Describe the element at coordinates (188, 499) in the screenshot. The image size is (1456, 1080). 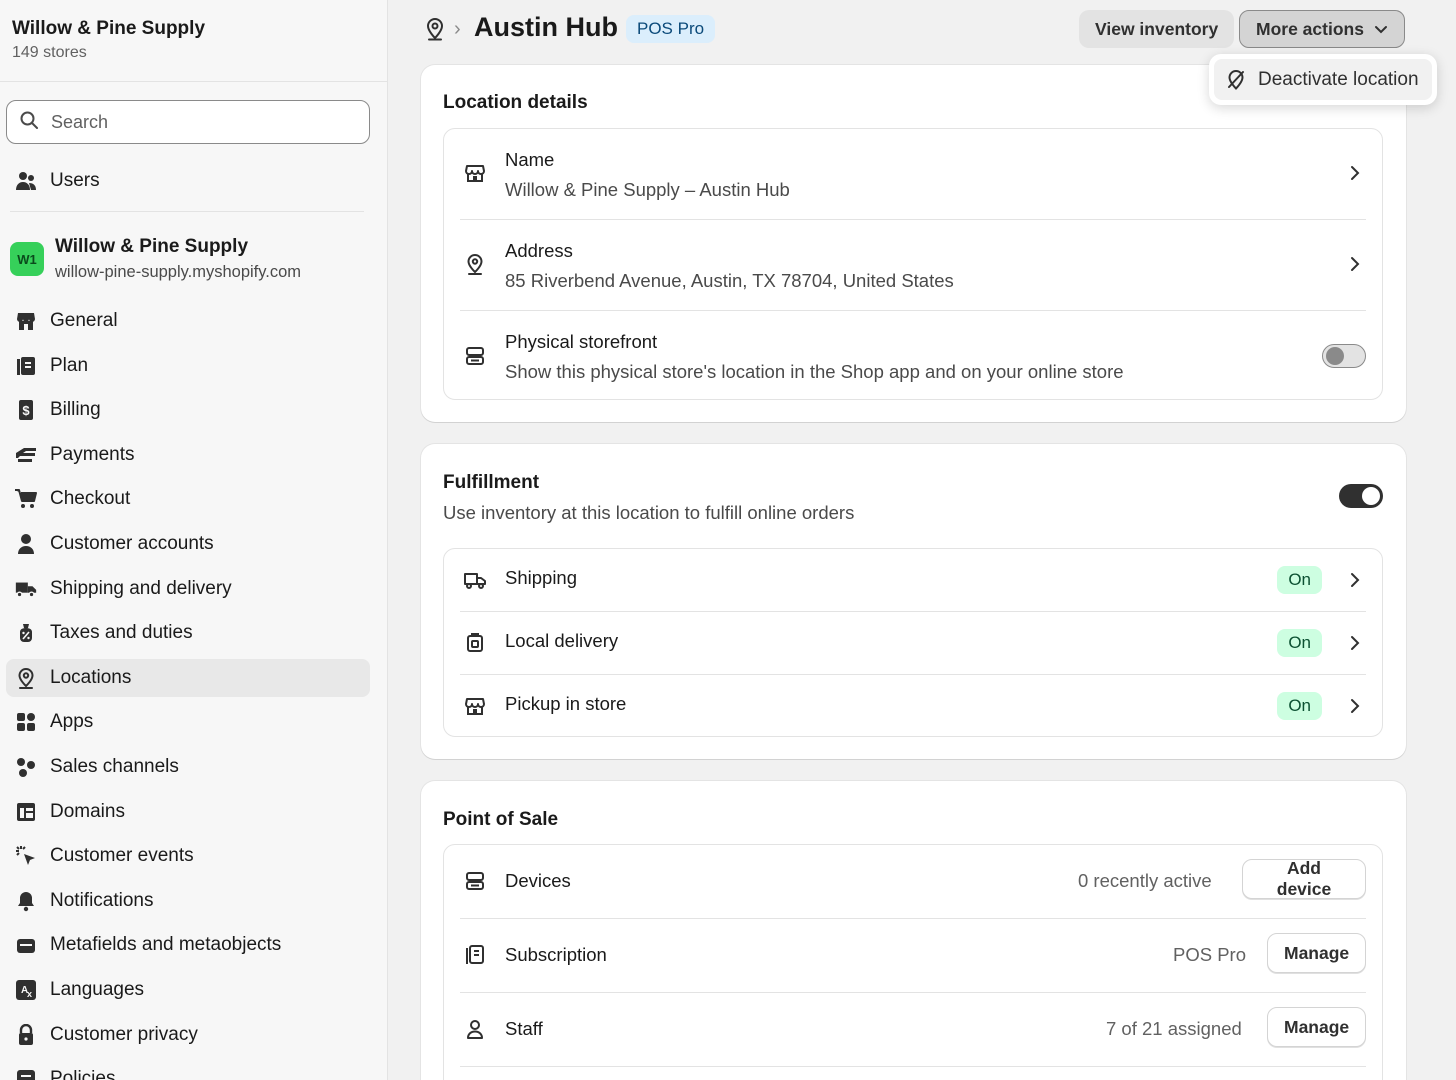
I see `sidebar-item-checkout: Checkout` at that location.